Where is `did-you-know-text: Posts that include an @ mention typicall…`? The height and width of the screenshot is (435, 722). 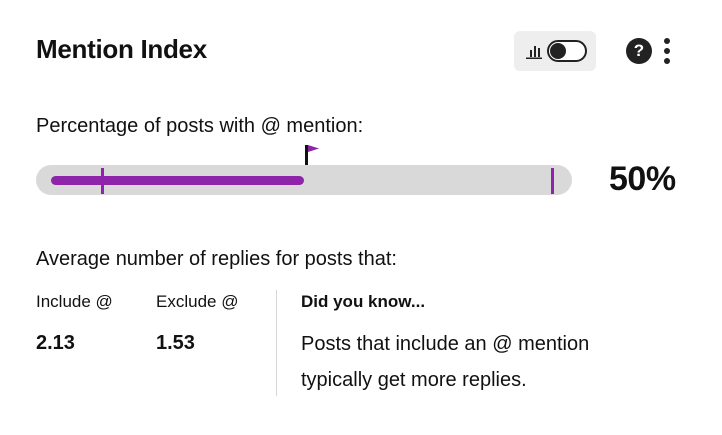 did-you-know-text: Posts that include an @ mention typicall… is located at coordinates (481, 362).